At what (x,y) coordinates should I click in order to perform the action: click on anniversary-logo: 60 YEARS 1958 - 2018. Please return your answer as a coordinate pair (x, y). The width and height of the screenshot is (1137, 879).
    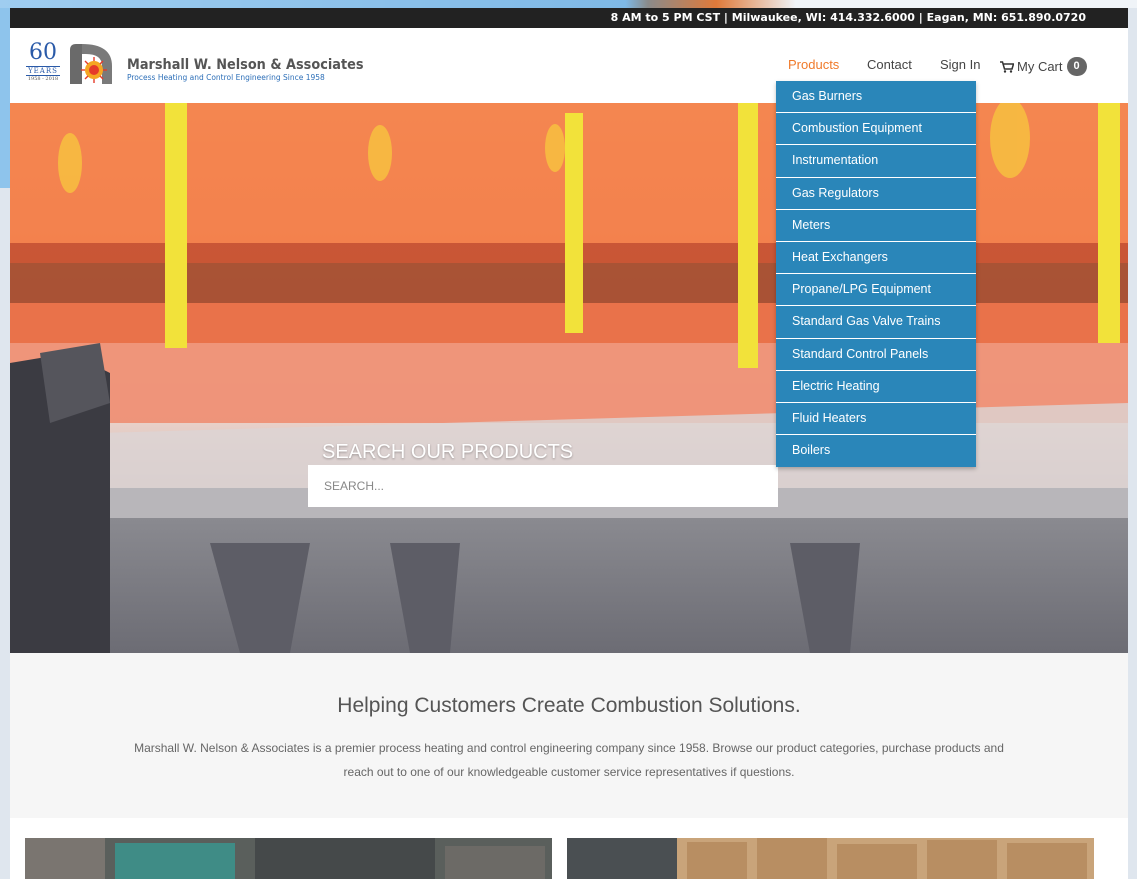
    Looking at the image, I should click on (43, 62).